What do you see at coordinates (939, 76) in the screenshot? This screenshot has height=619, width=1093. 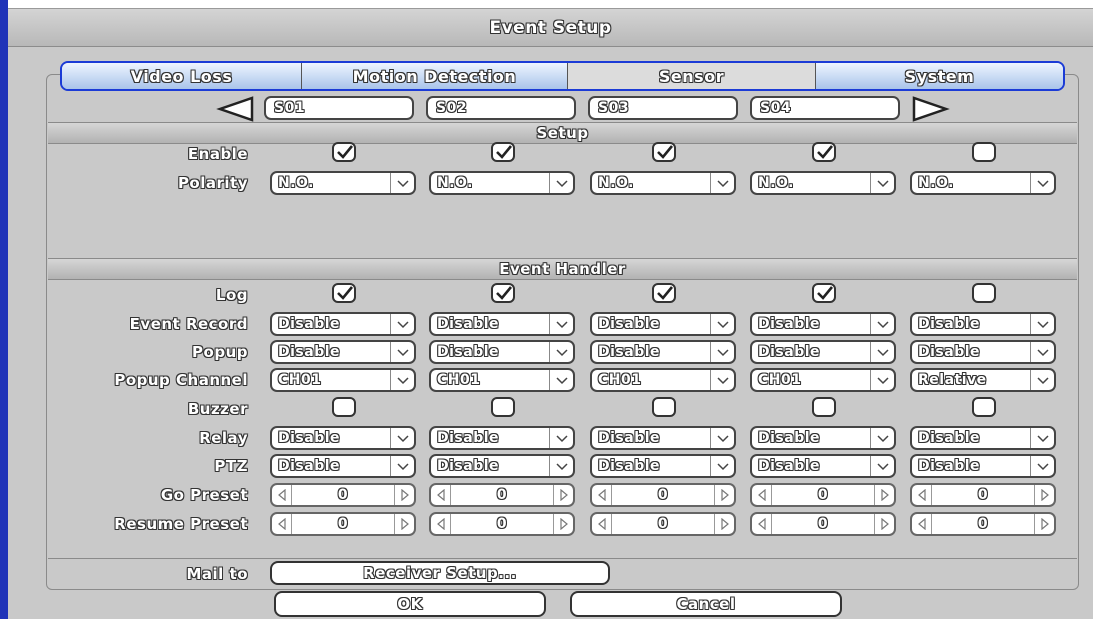 I see `tab-system: System` at bounding box center [939, 76].